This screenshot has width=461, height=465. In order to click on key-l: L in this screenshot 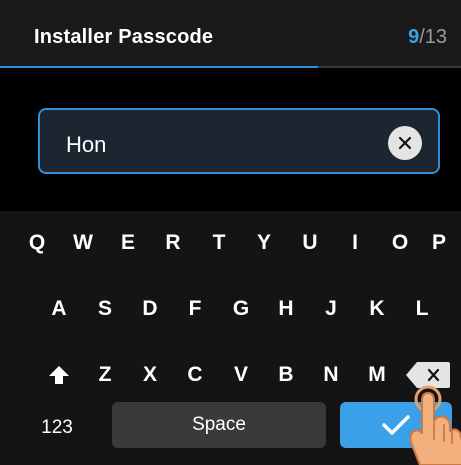, I will do `click(422, 309)`.